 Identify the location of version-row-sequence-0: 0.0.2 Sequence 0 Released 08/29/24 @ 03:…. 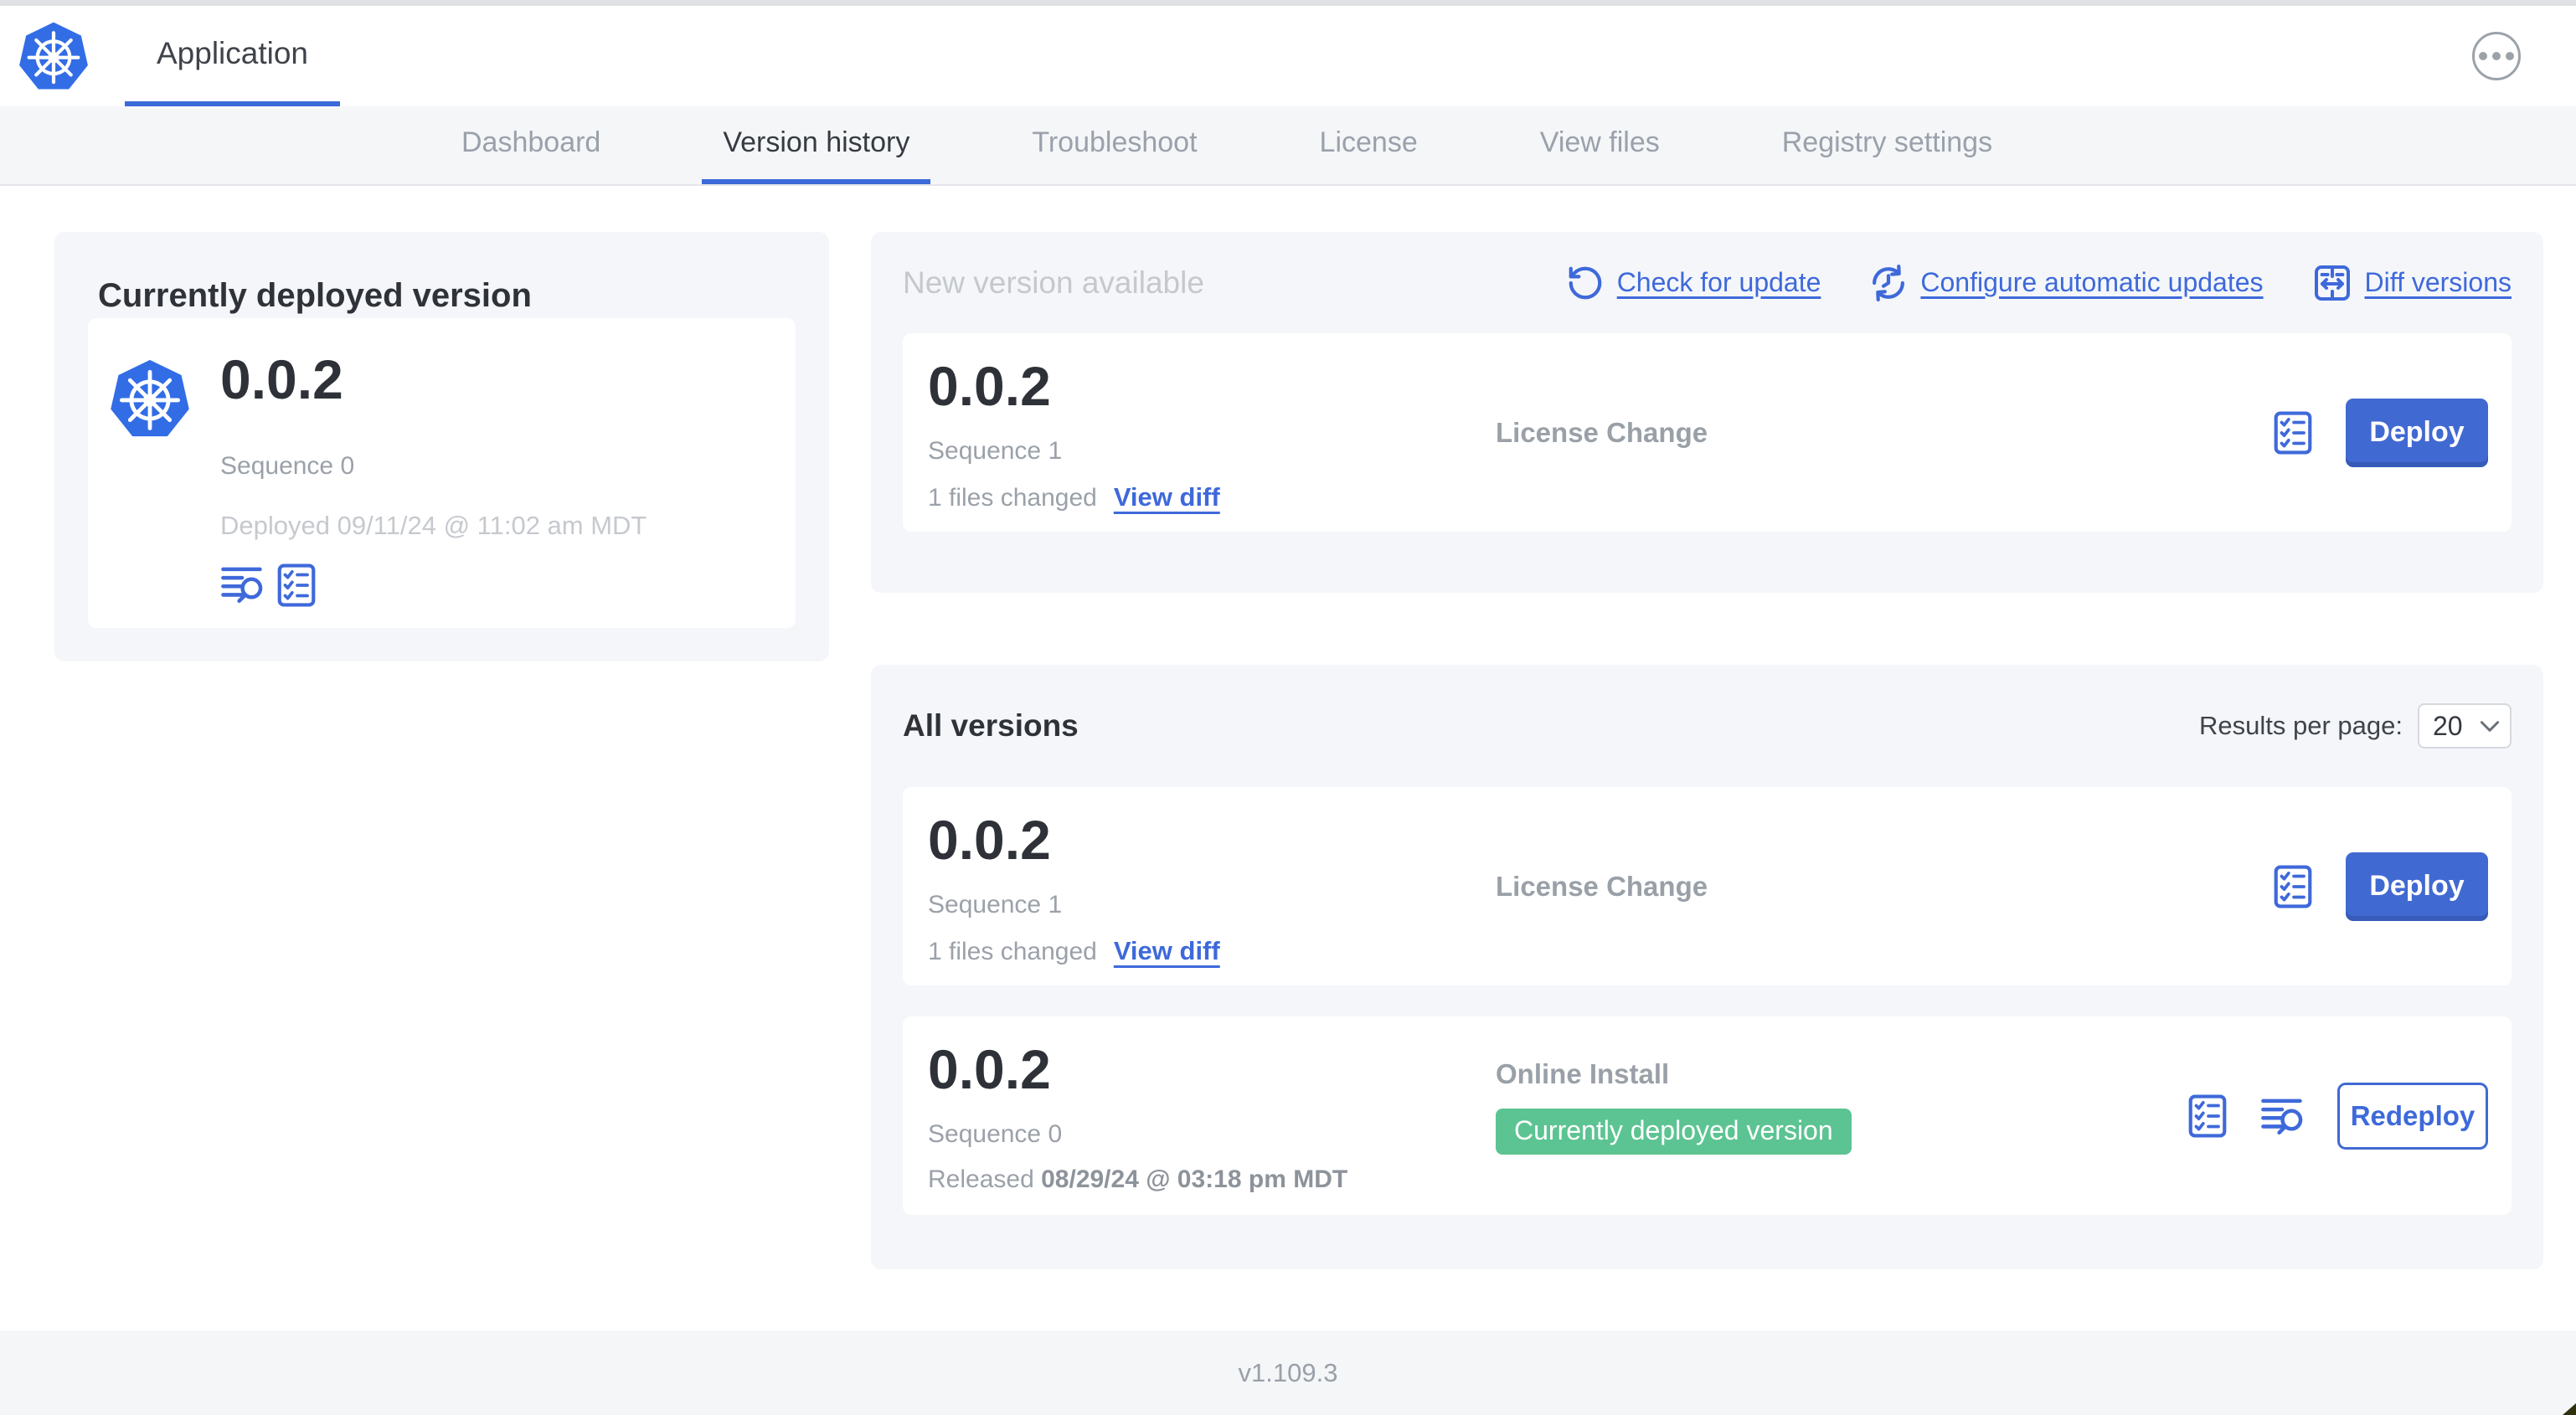
(1707, 1115).